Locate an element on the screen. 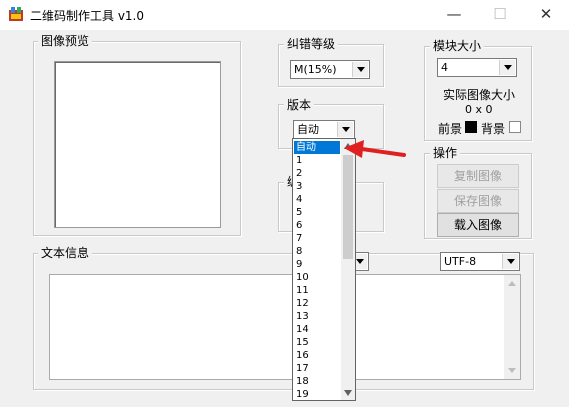  error-level-select: M(15%) is located at coordinates (330, 69).